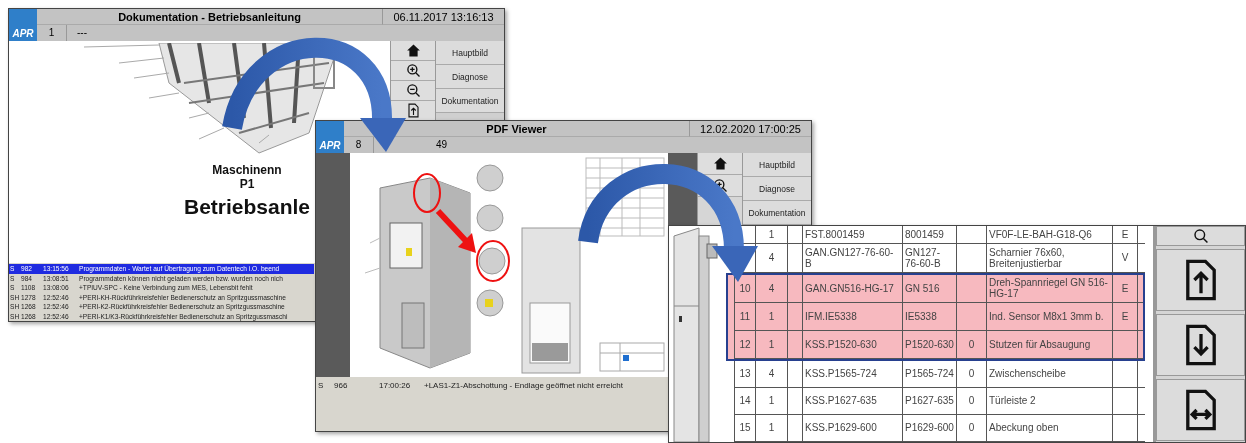 This screenshot has height=443, width=1246. I want to click on table-cell: 13, so click(744, 373).